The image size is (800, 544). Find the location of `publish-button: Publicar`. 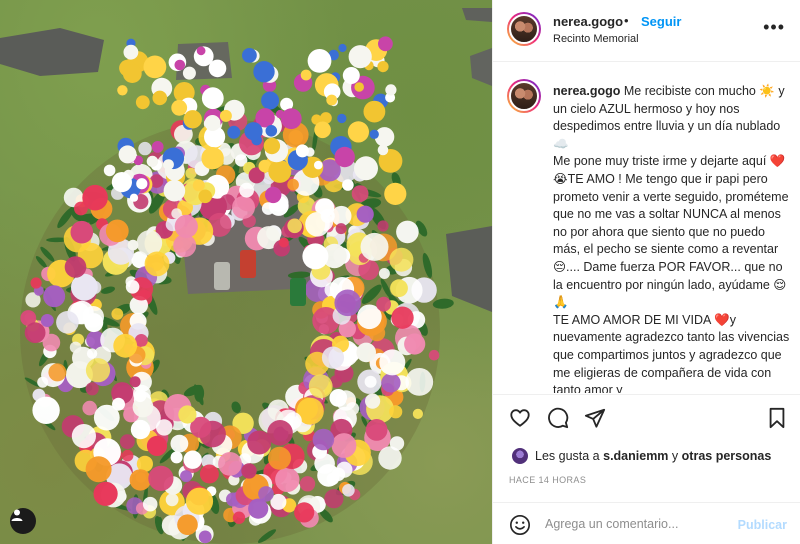

publish-button: Publicar is located at coordinates (762, 525).